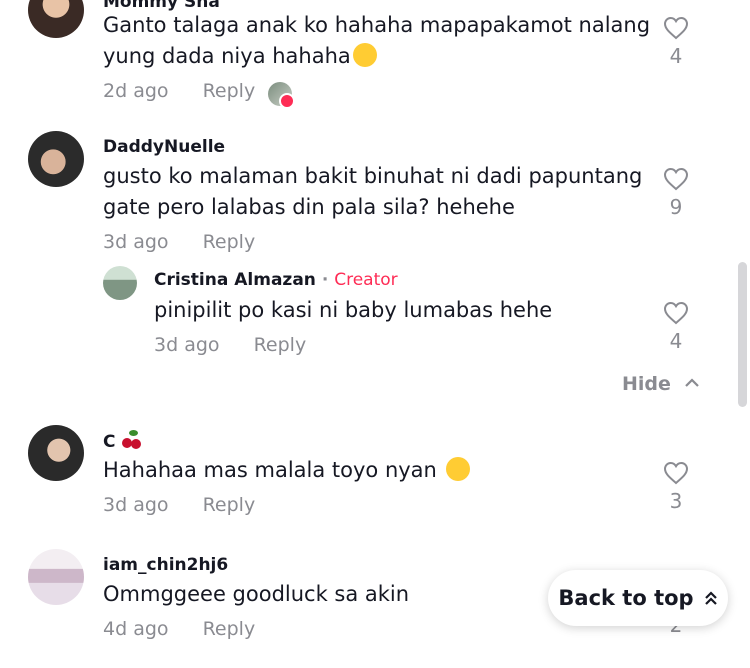 Image resolution: width=750 pixels, height=668 pixels. What do you see at coordinates (646, 384) in the screenshot?
I see `hide-label: Hide` at bounding box center [646, 384].